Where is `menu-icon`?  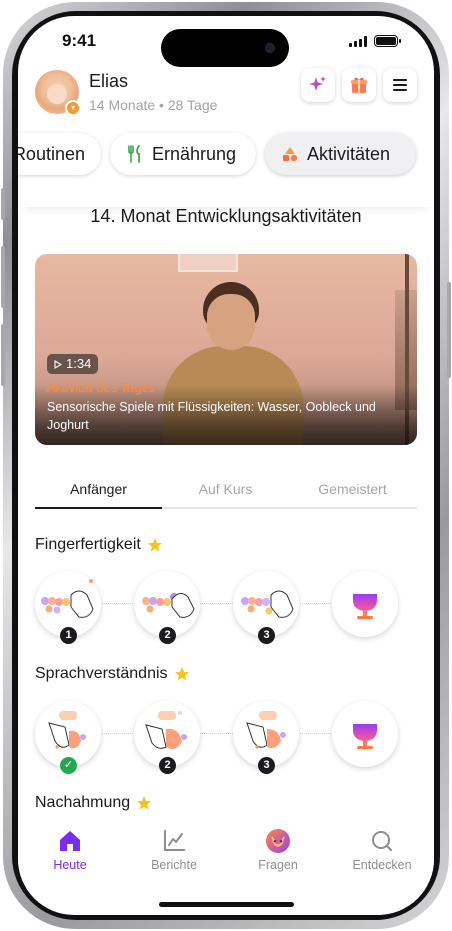 menu-icon is located at coordinates (400, 85).